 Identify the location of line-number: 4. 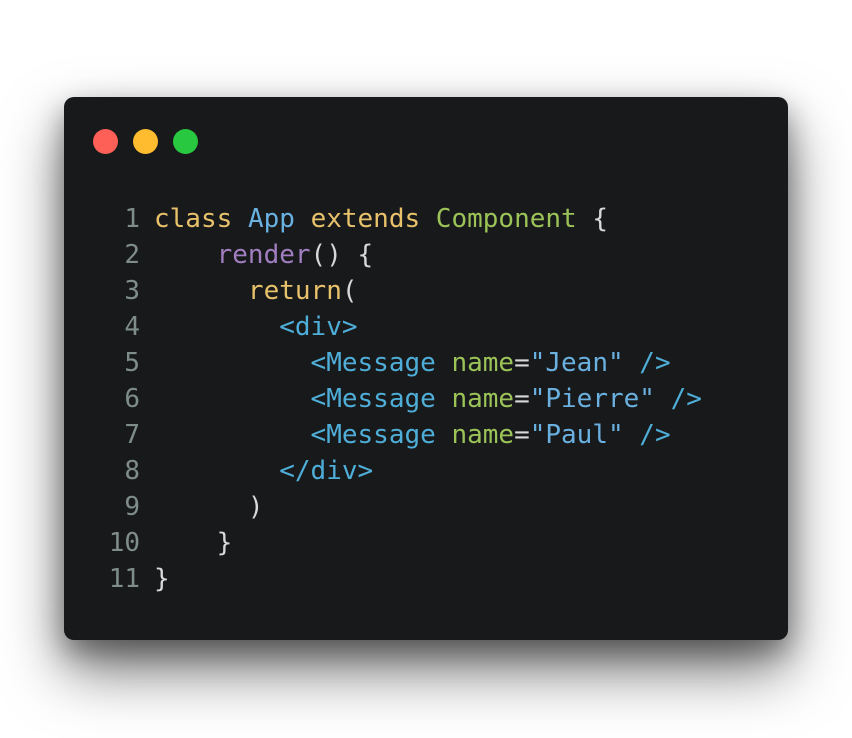
(132, 327).